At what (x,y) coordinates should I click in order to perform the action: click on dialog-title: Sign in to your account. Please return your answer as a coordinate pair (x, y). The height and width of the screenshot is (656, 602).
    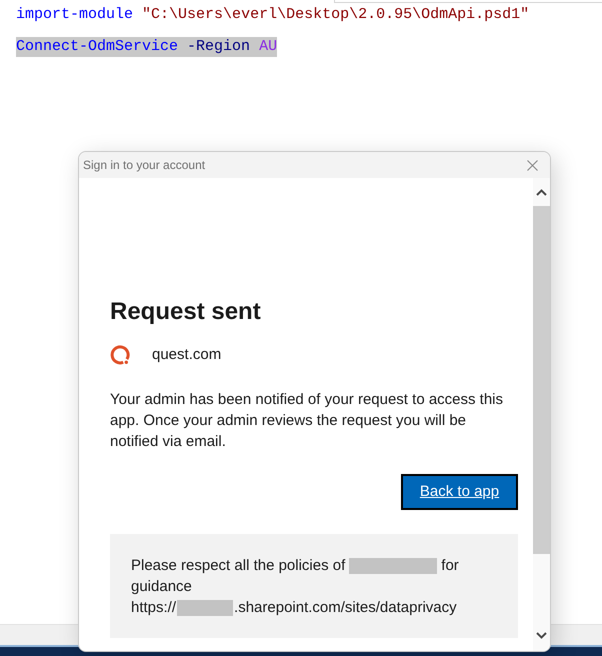
    Looking at the image, I should click on (144, 165).